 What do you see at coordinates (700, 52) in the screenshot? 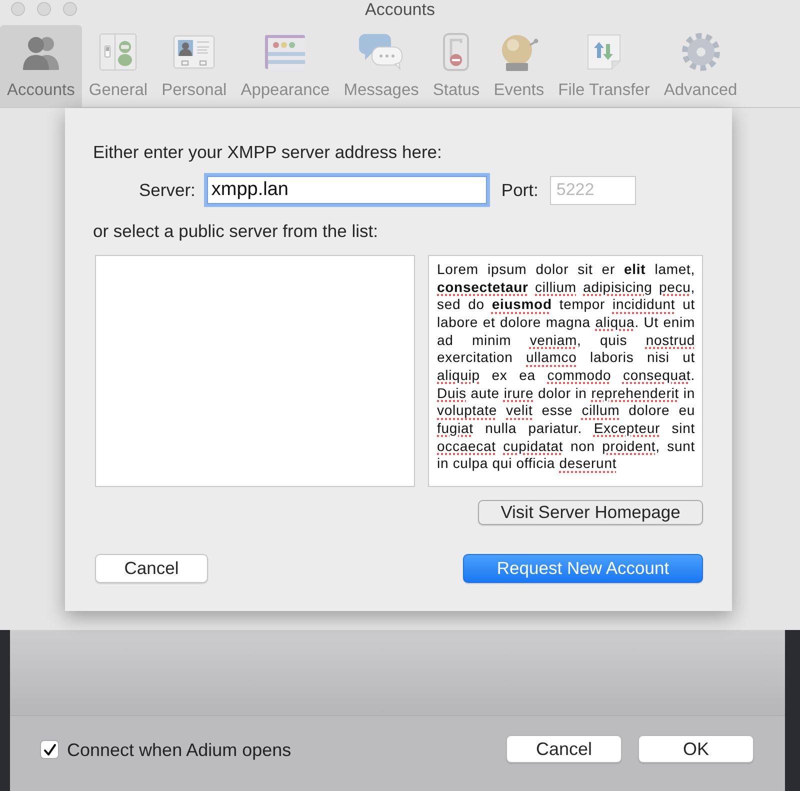
I see `gear-icon` at bounding box center [700, 52].